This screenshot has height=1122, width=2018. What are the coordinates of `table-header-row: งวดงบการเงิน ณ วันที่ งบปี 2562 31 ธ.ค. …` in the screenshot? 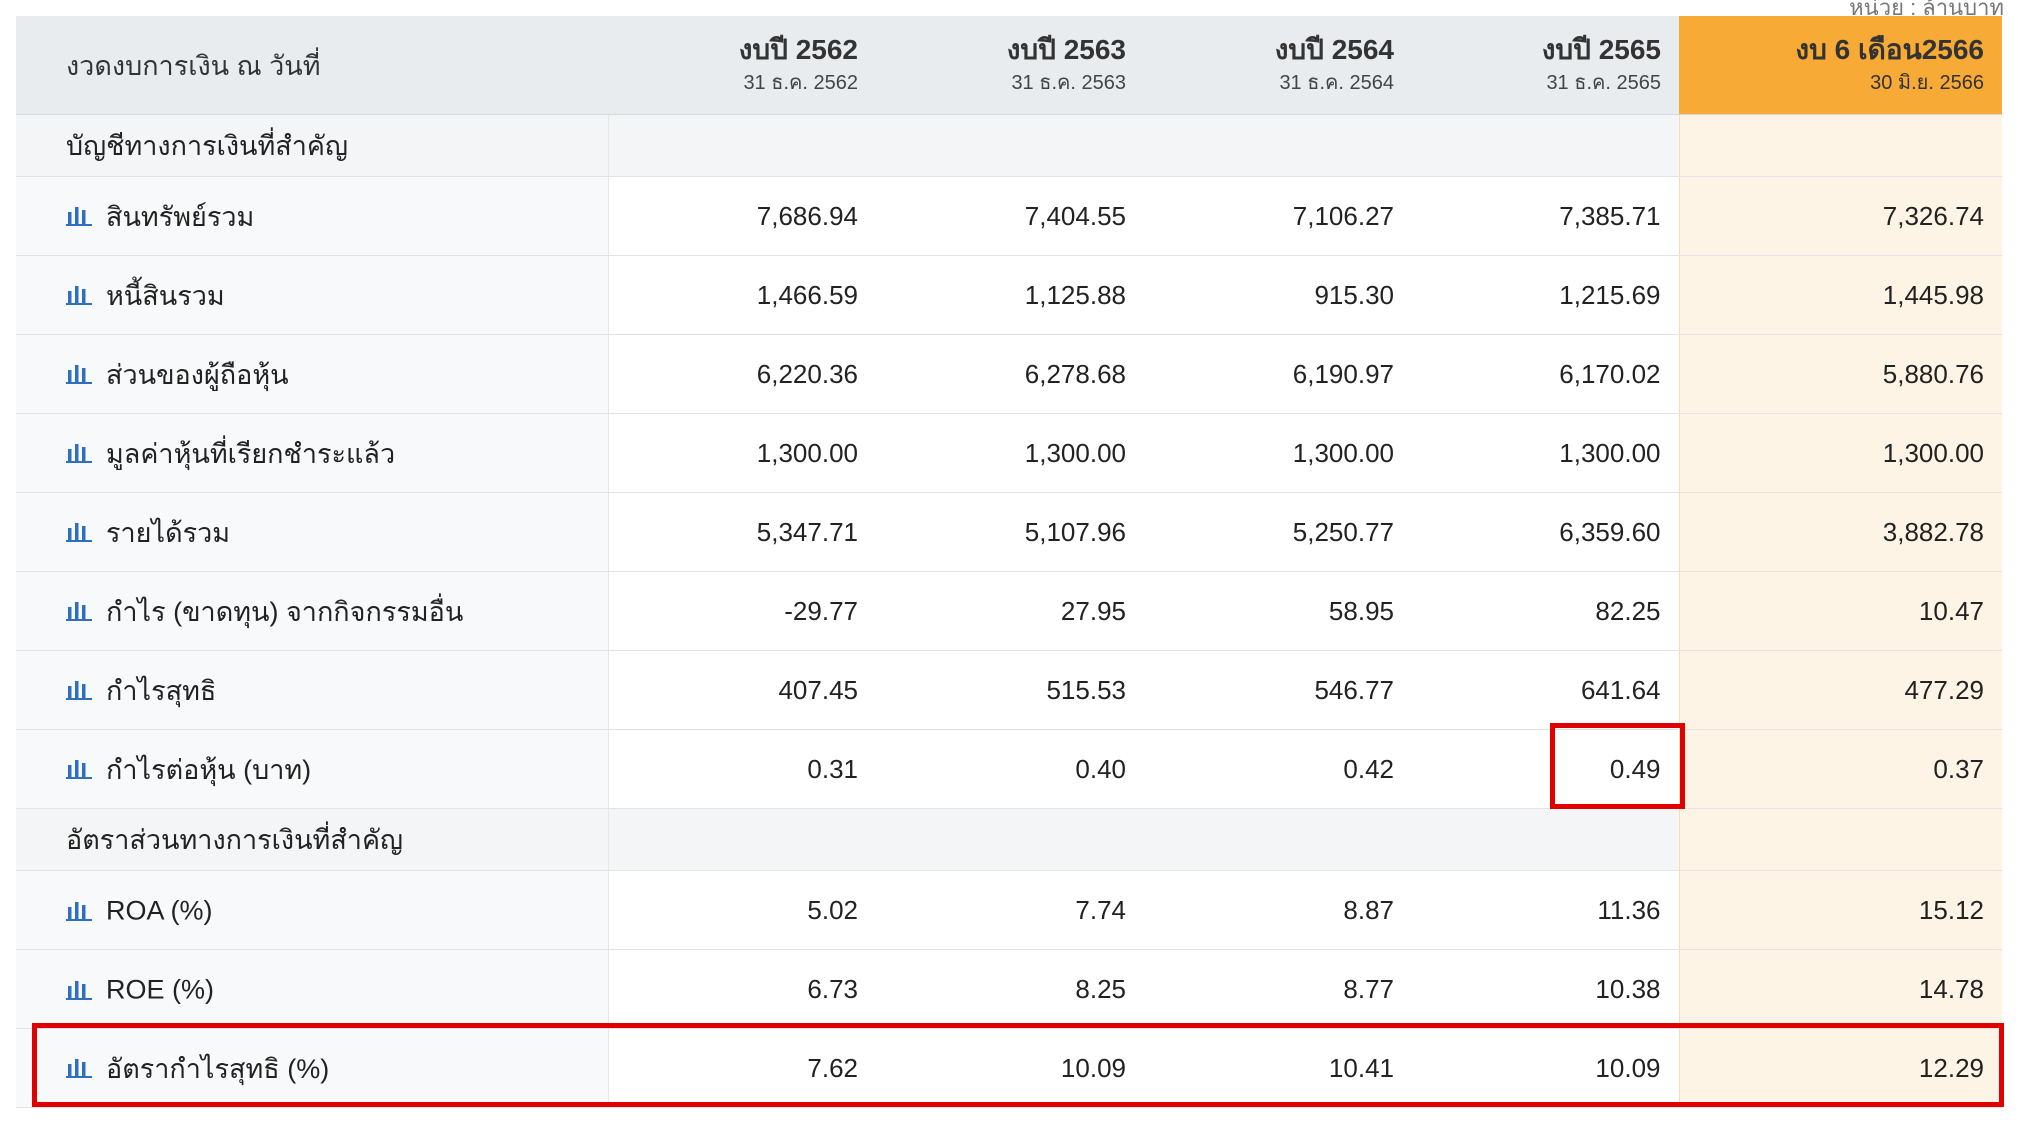 It's located at (1009, 65).